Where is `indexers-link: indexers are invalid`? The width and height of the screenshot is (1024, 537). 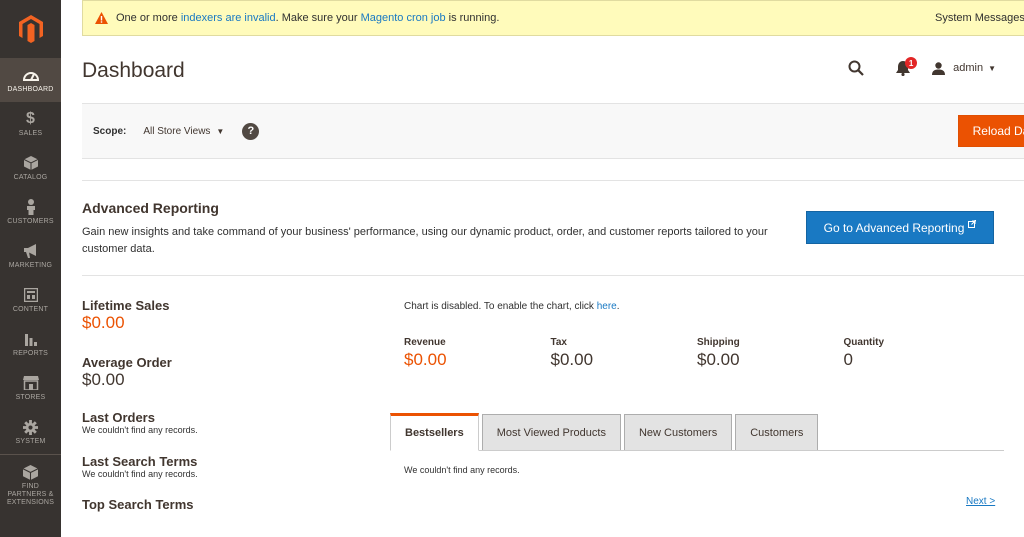
indexers-link: indexers are invalid is located at coordinates (228, 18).